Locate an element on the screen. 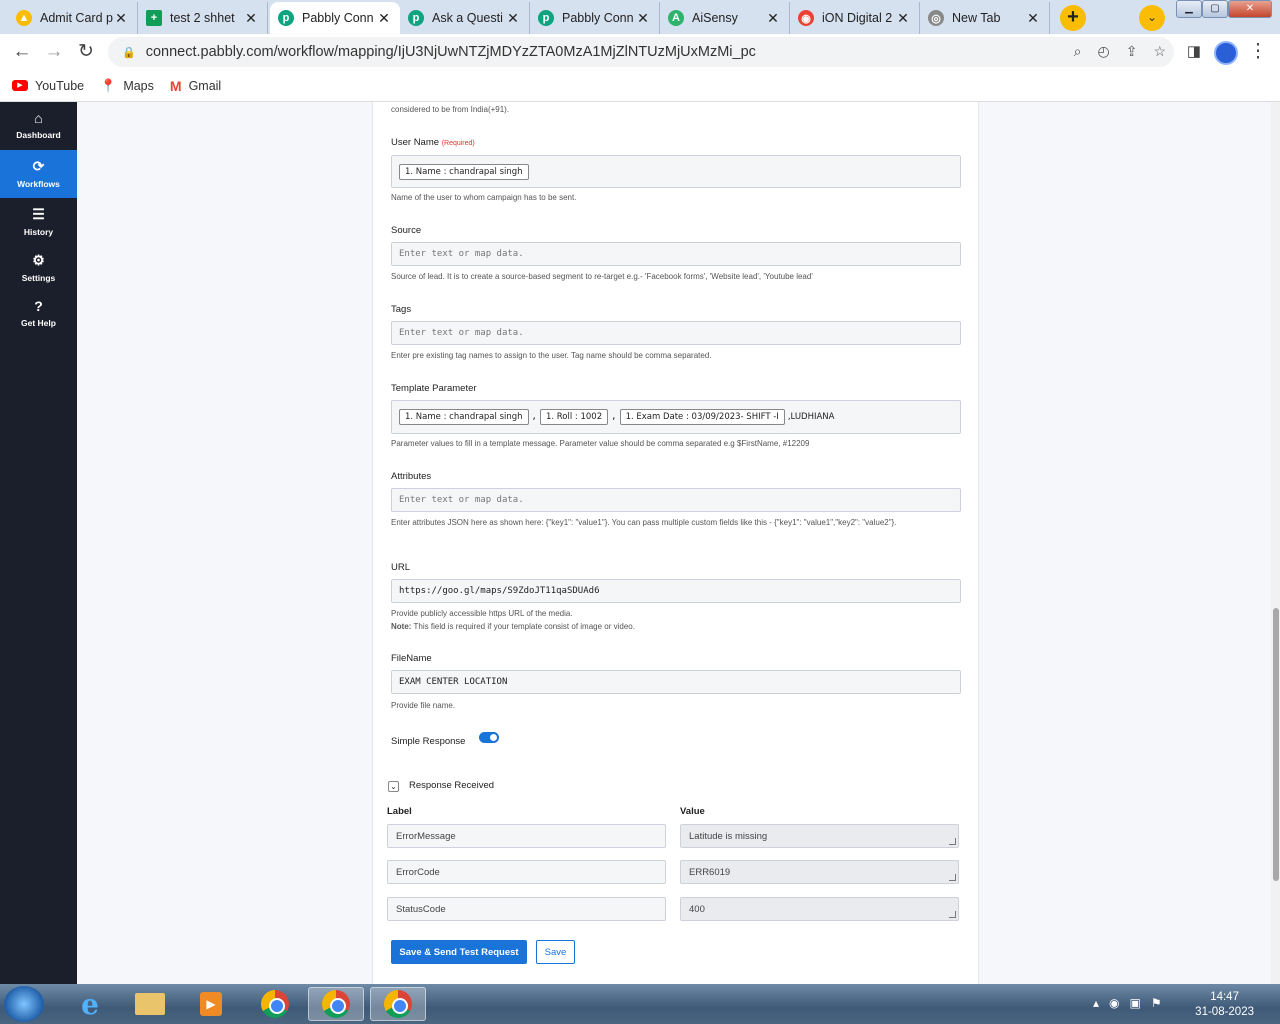 The image size is (1280, 1024). chrome-icon is located at coordinates (275, 1004).